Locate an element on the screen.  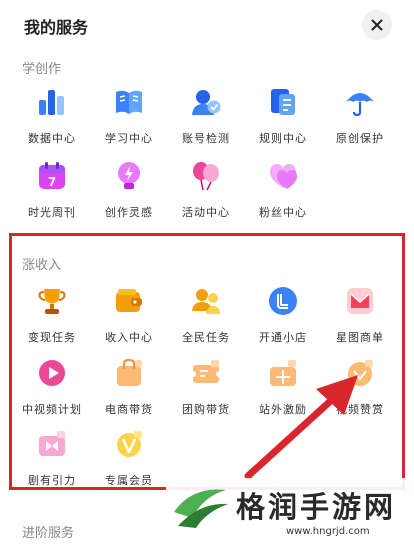
service-monetization-tasks: 变现任务 is located at coordinates (52, 314).